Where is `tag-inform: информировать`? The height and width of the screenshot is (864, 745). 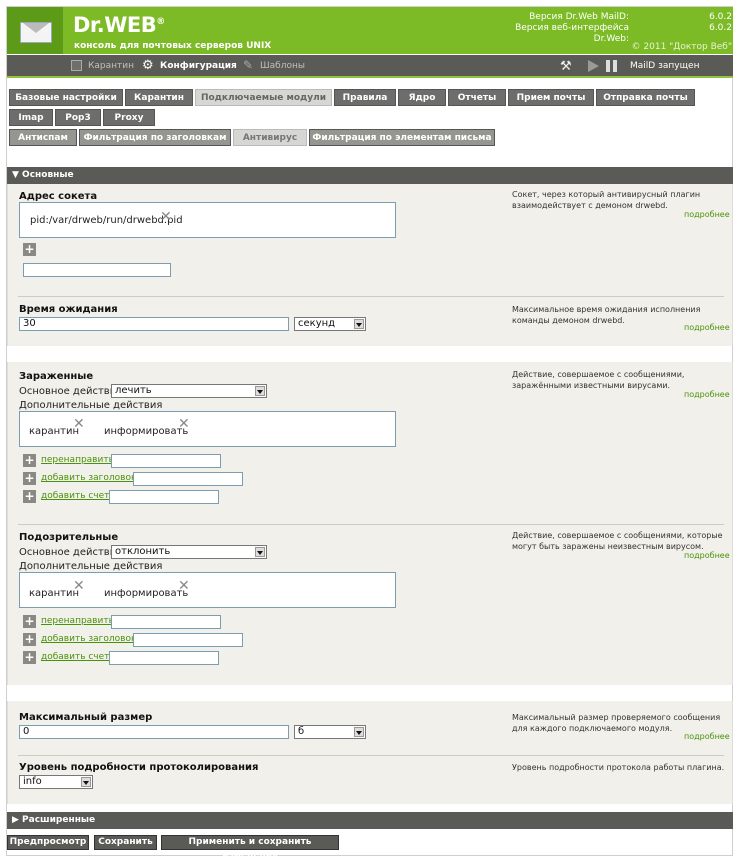 tag-inform: информировать is located at coordinates (146, 431).